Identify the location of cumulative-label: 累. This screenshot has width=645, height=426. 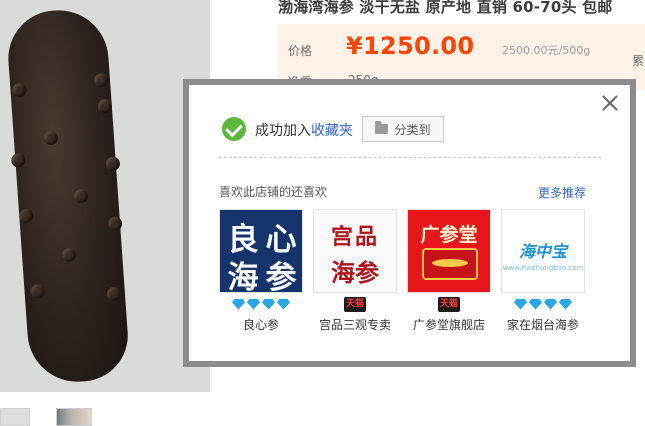
(638, 61).